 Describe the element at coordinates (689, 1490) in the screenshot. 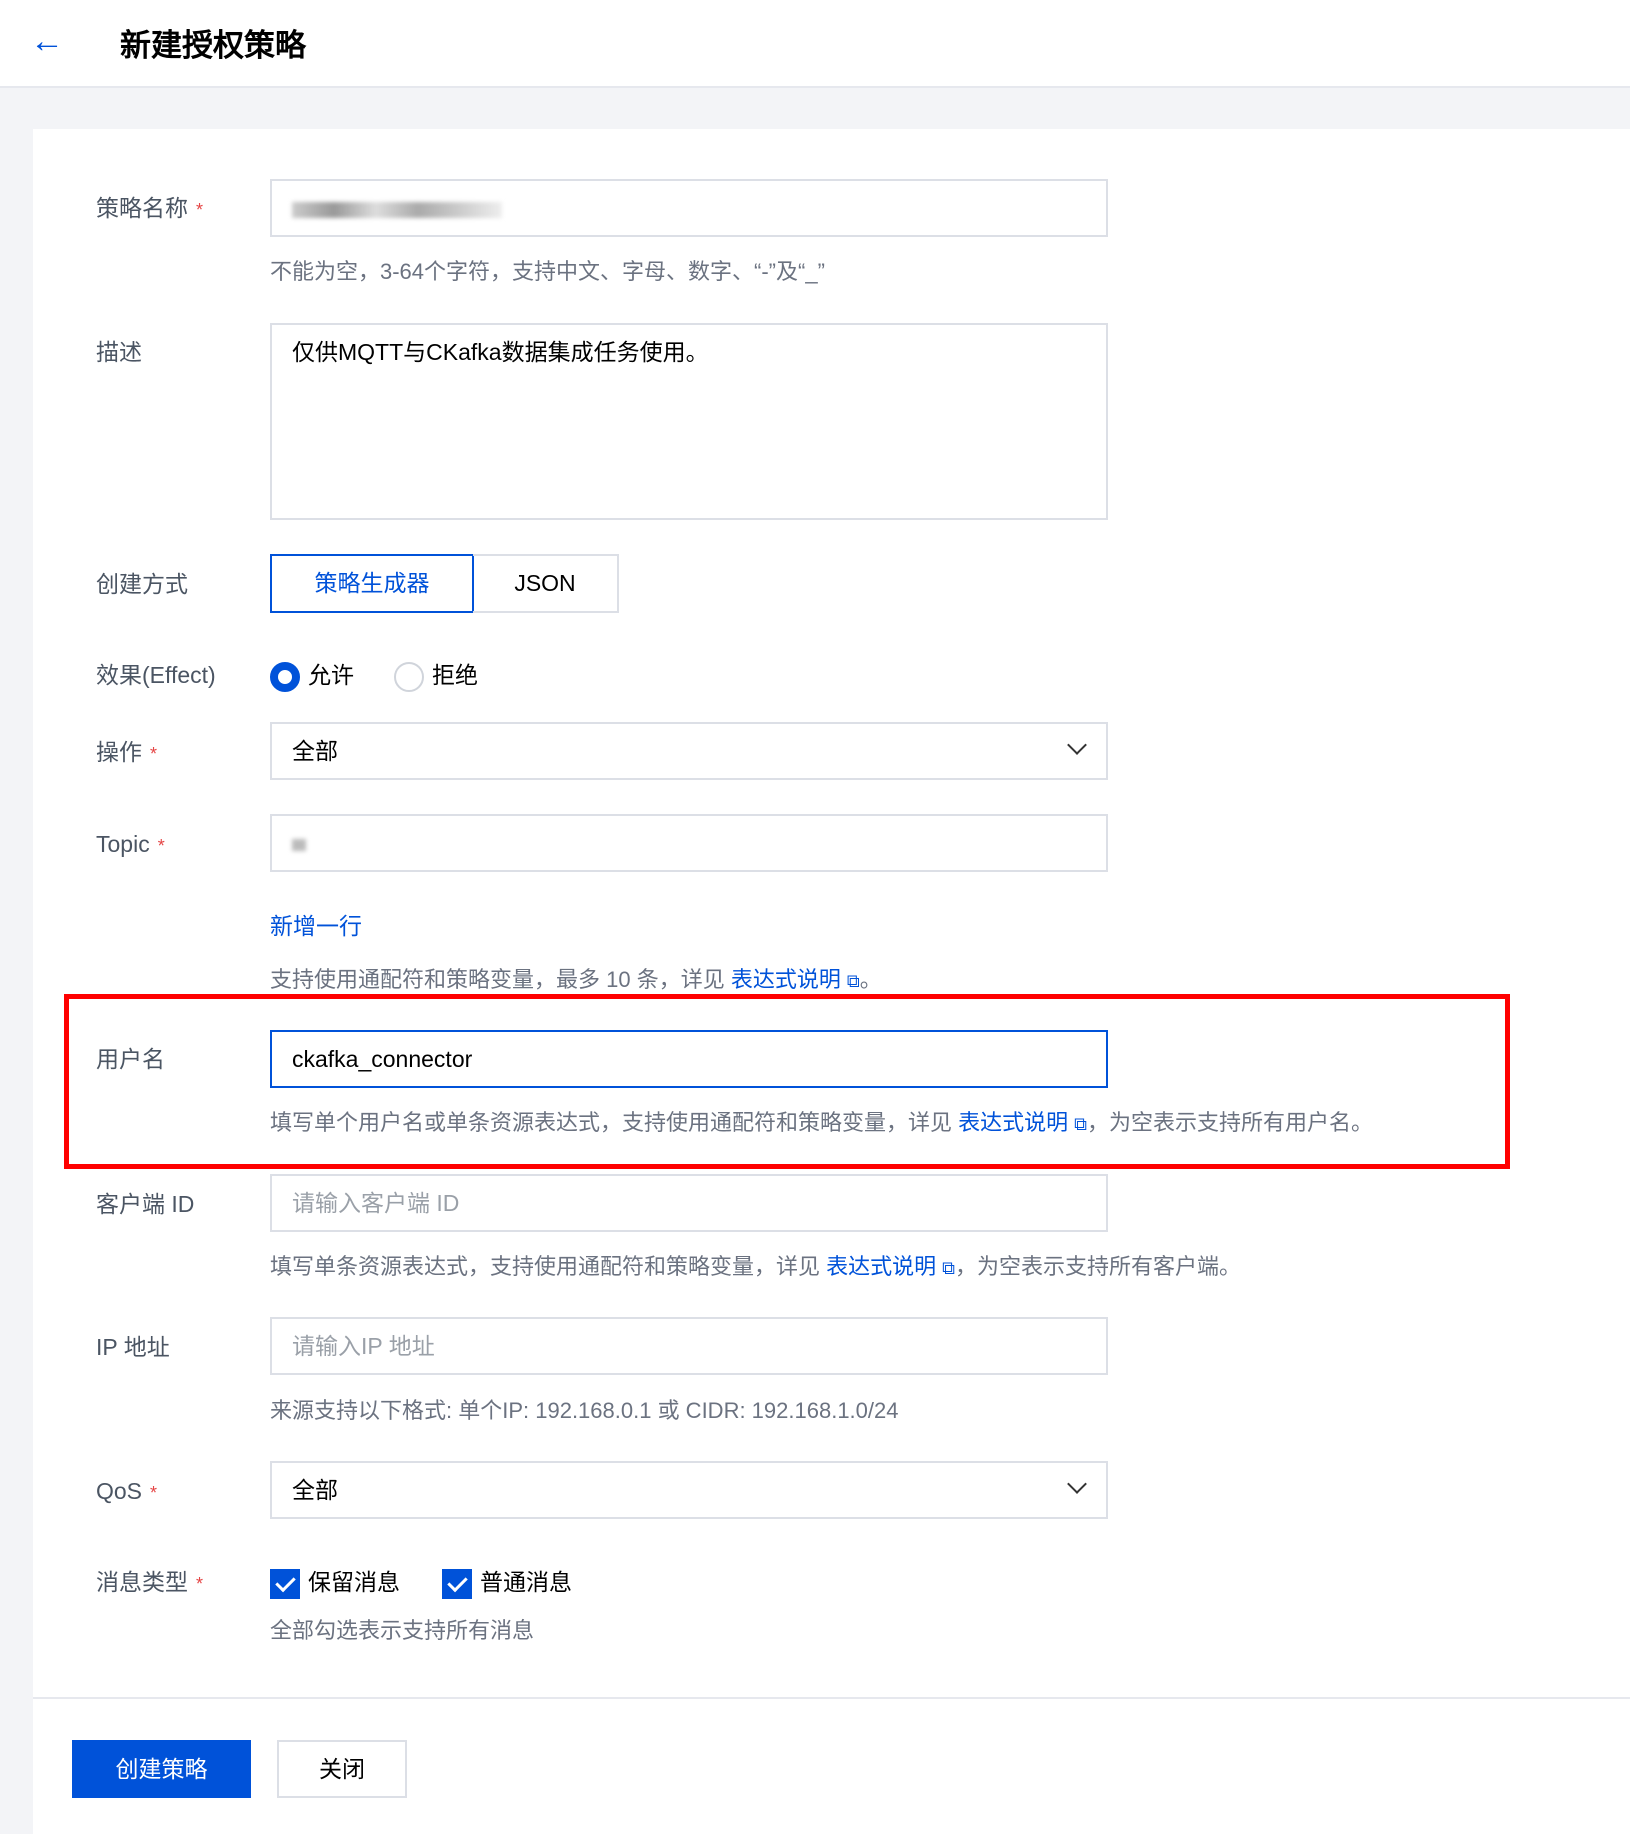

I see `qos-select: 全部` at that location.